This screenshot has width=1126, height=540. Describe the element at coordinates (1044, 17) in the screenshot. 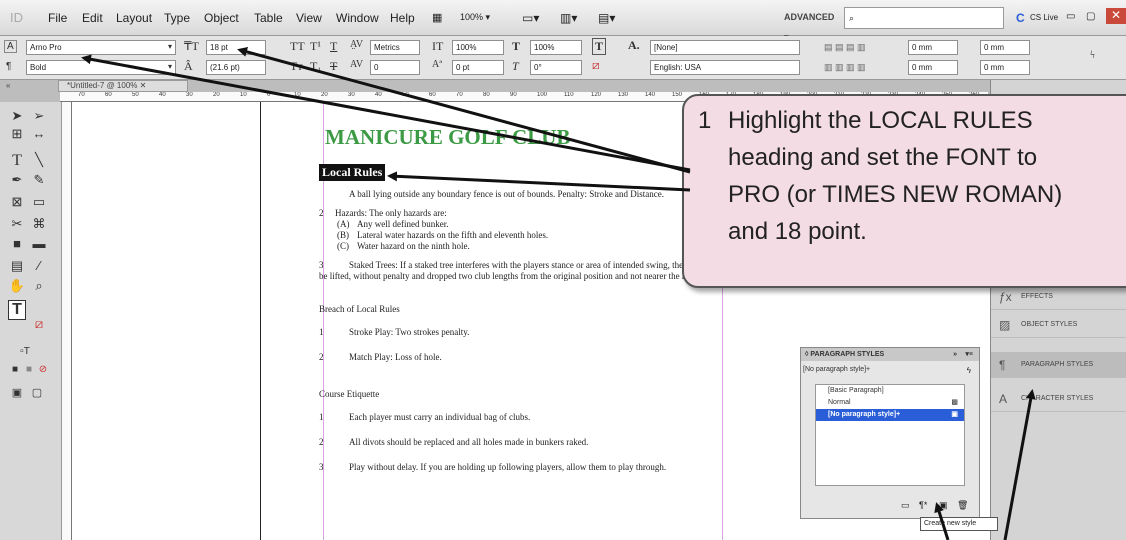

I see `cslive-label: CS Live` at that location.